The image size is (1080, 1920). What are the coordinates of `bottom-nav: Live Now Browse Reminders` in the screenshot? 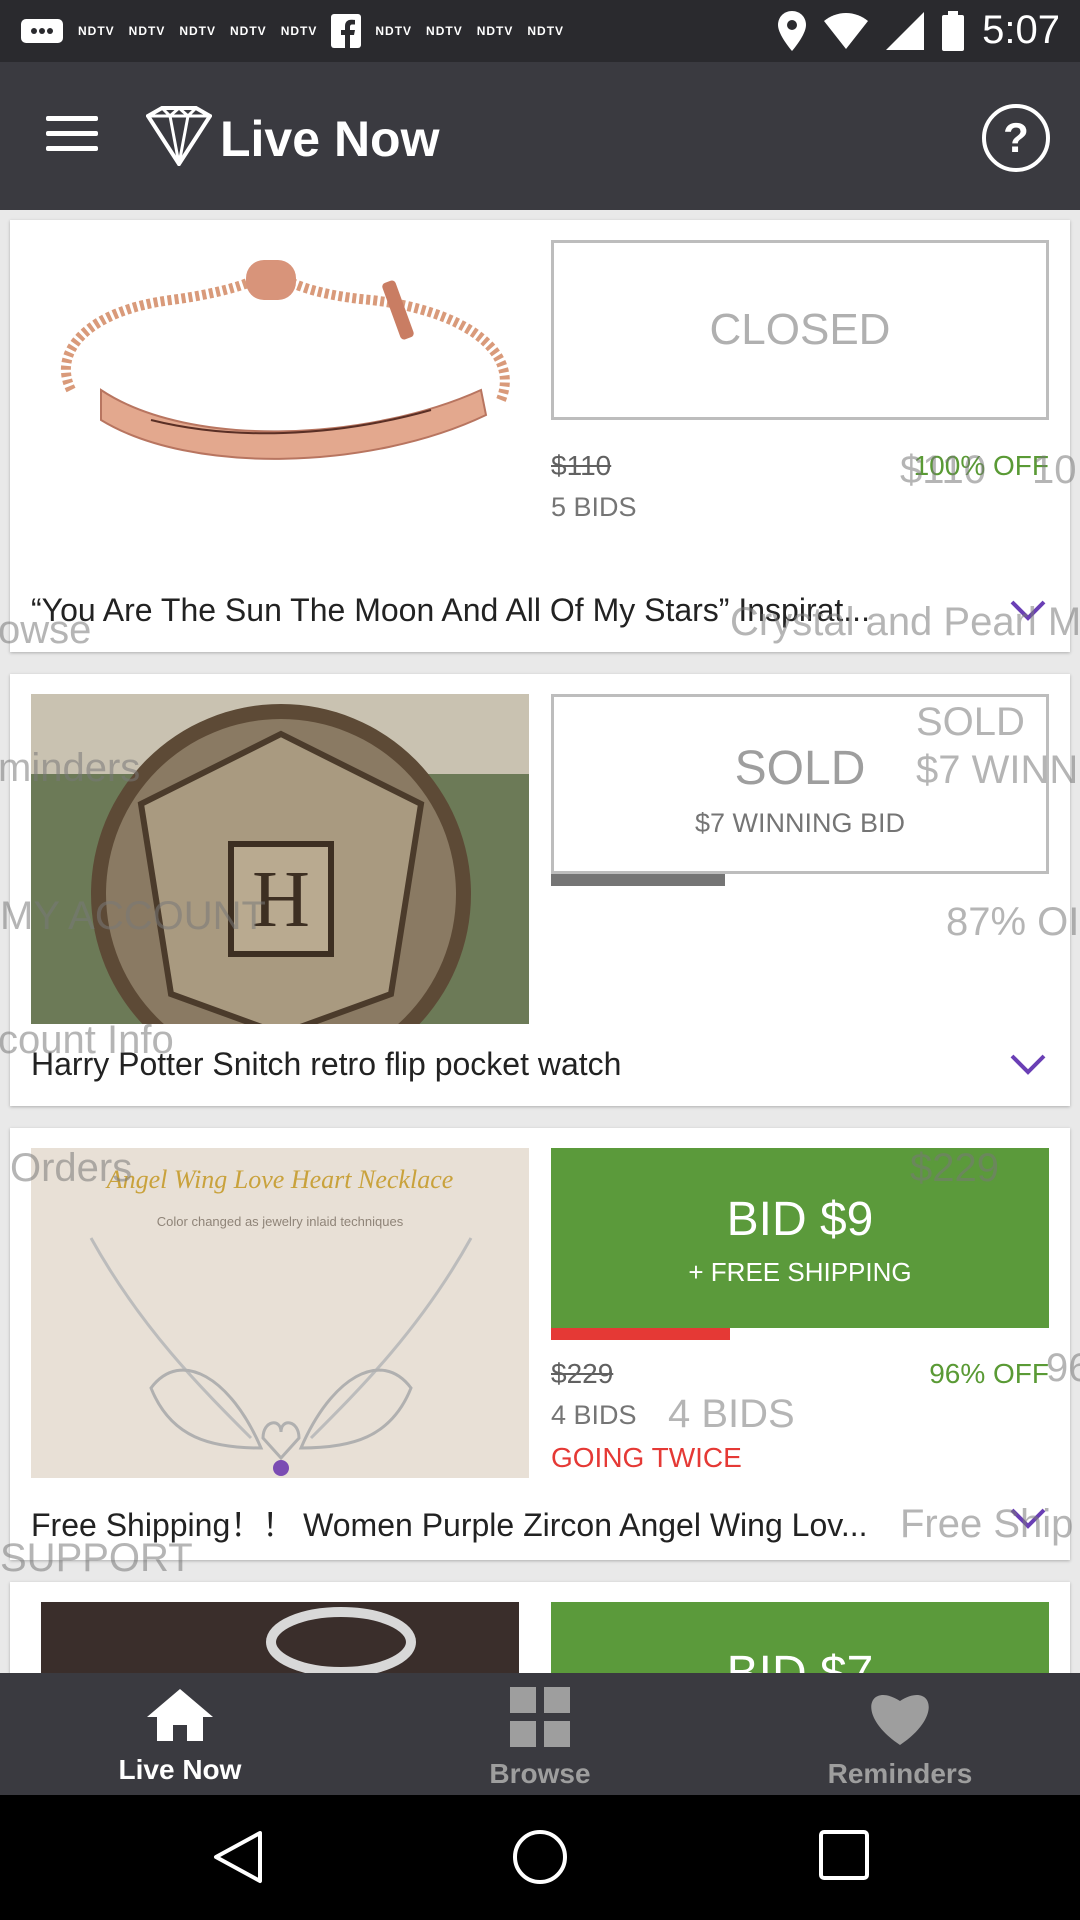 It's located at (540, 1734).